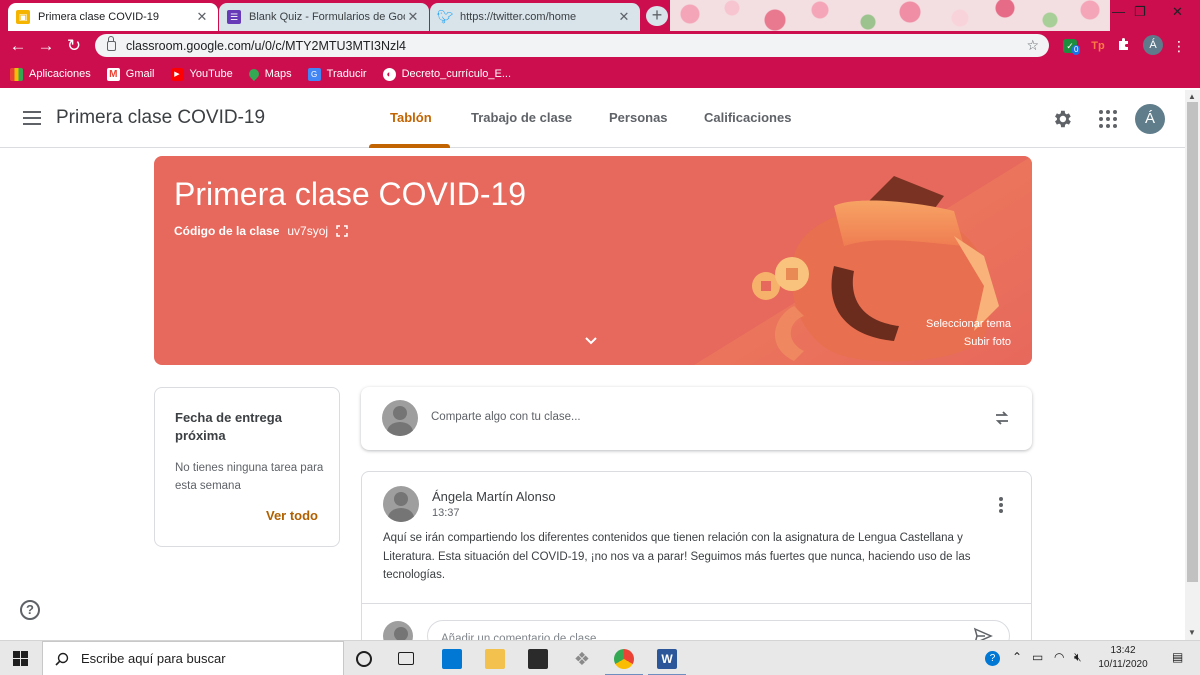  Describe the element at coordinates (342, 231) in the screenshot. I see `fullscreen-icon` at that location.